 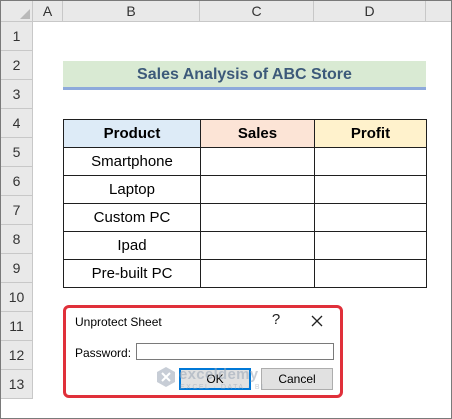 What do you see at coordinates (48, 11) in the screenshot?
I see `column-header-a: A` at bounding box center [48, 11].